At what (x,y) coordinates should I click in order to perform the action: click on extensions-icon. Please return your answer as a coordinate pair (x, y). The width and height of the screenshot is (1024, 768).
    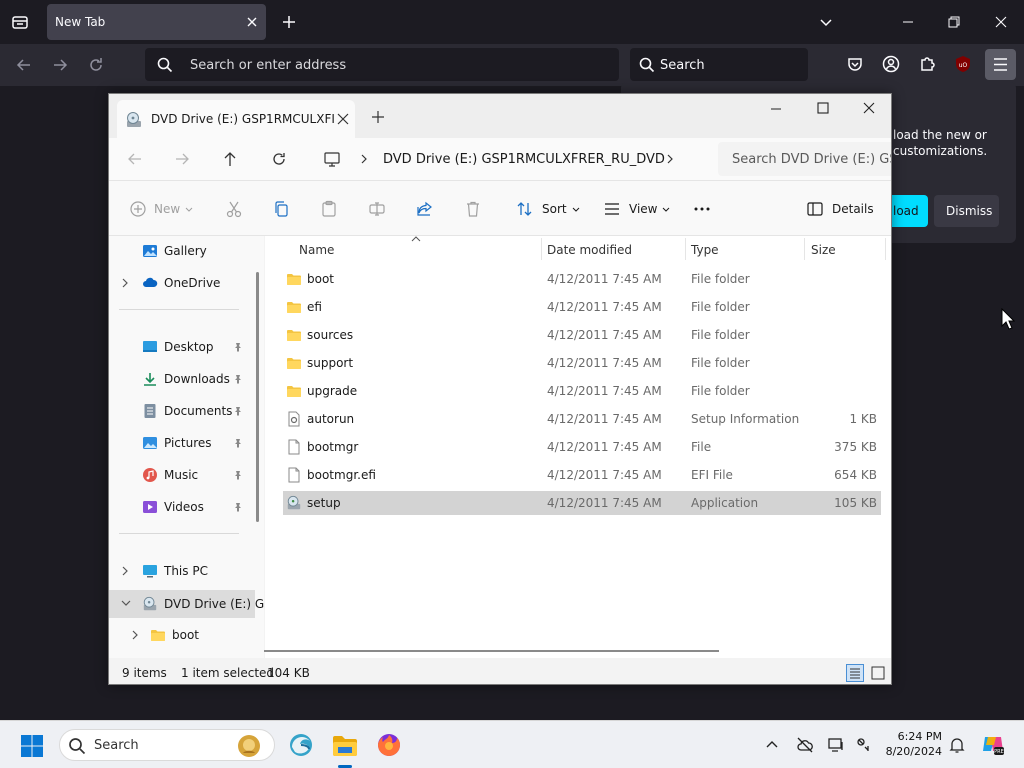
    Looking at the image, I should click on (928, 65).